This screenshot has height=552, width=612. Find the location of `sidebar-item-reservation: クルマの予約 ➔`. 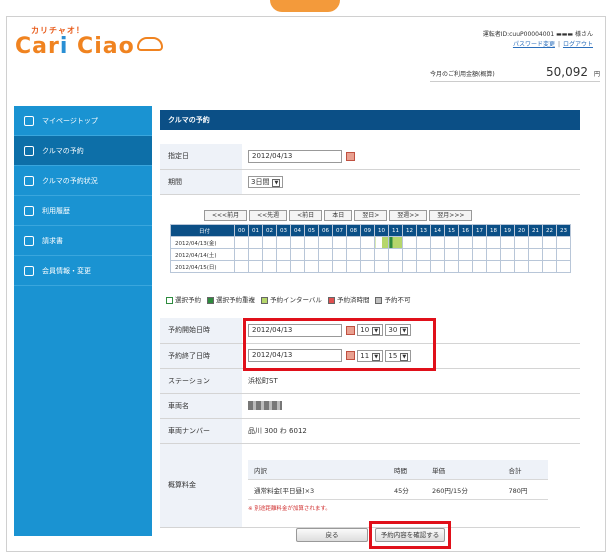

sidebar-item-reservation: クルマの予約 ➔ is located at coordinates (87, 151).